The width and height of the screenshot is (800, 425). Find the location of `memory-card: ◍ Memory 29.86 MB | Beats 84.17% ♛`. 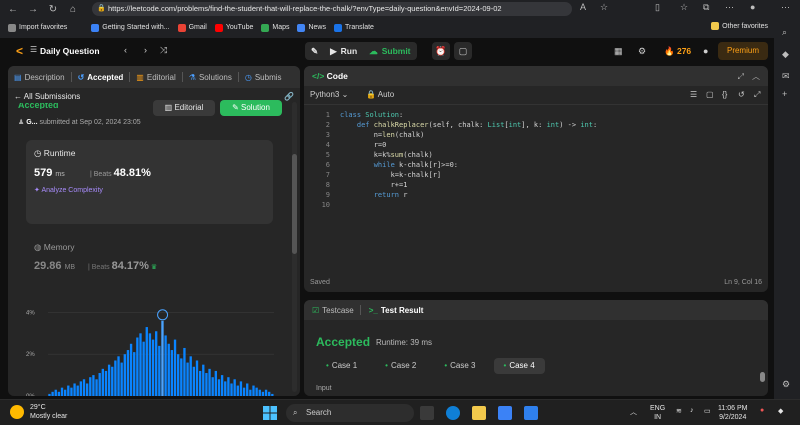

memory-card: ◍ Memory 29.86 MB | Beats 84.17% ♛ is located at coordinates (95, 257).